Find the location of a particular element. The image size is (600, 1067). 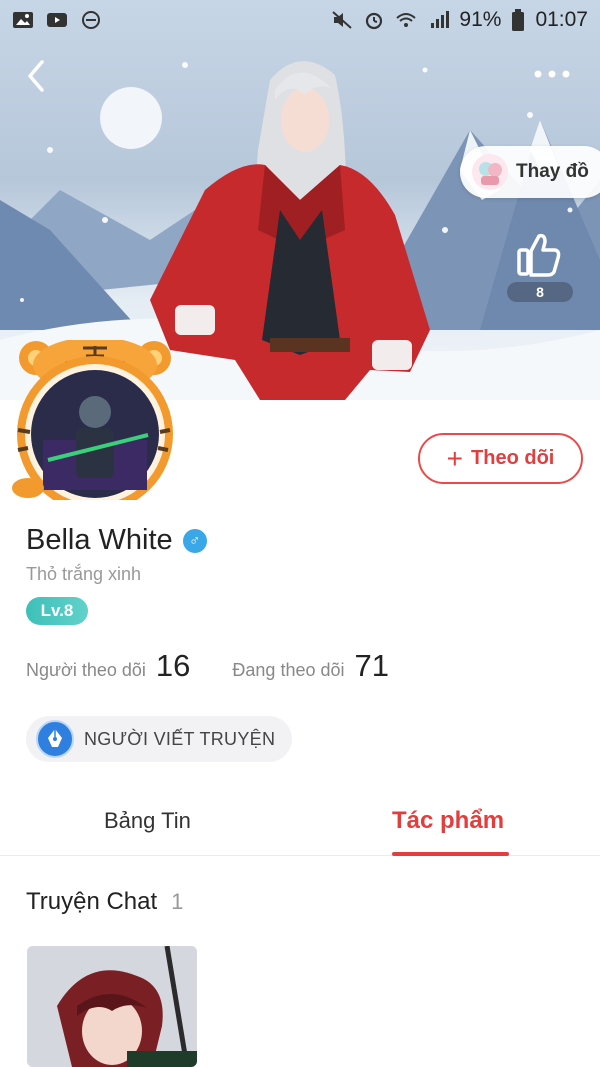

outfit-thumbnail-icon is located at coordinates (490, 172).